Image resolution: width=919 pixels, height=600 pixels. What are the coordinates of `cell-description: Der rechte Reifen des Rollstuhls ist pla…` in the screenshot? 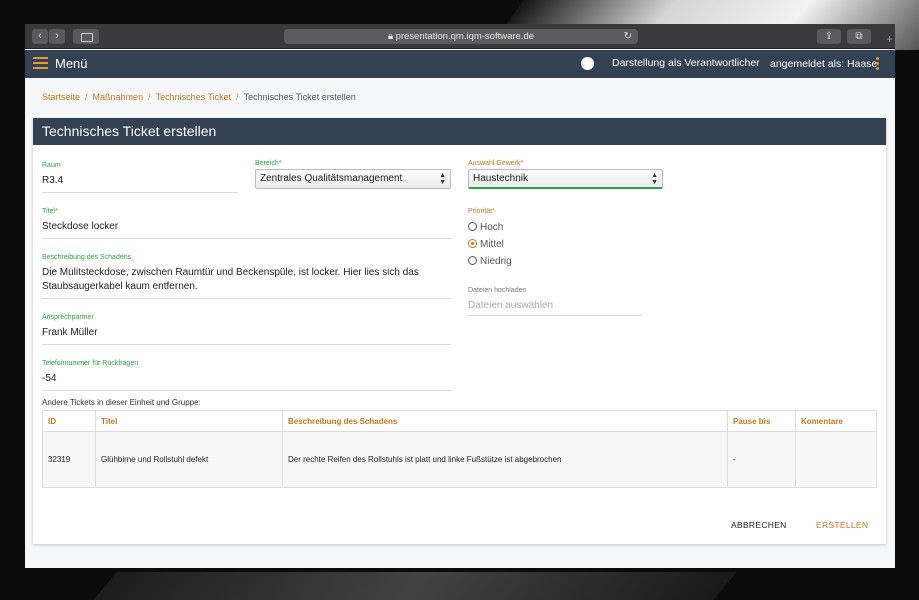 It's located at (505, 459).